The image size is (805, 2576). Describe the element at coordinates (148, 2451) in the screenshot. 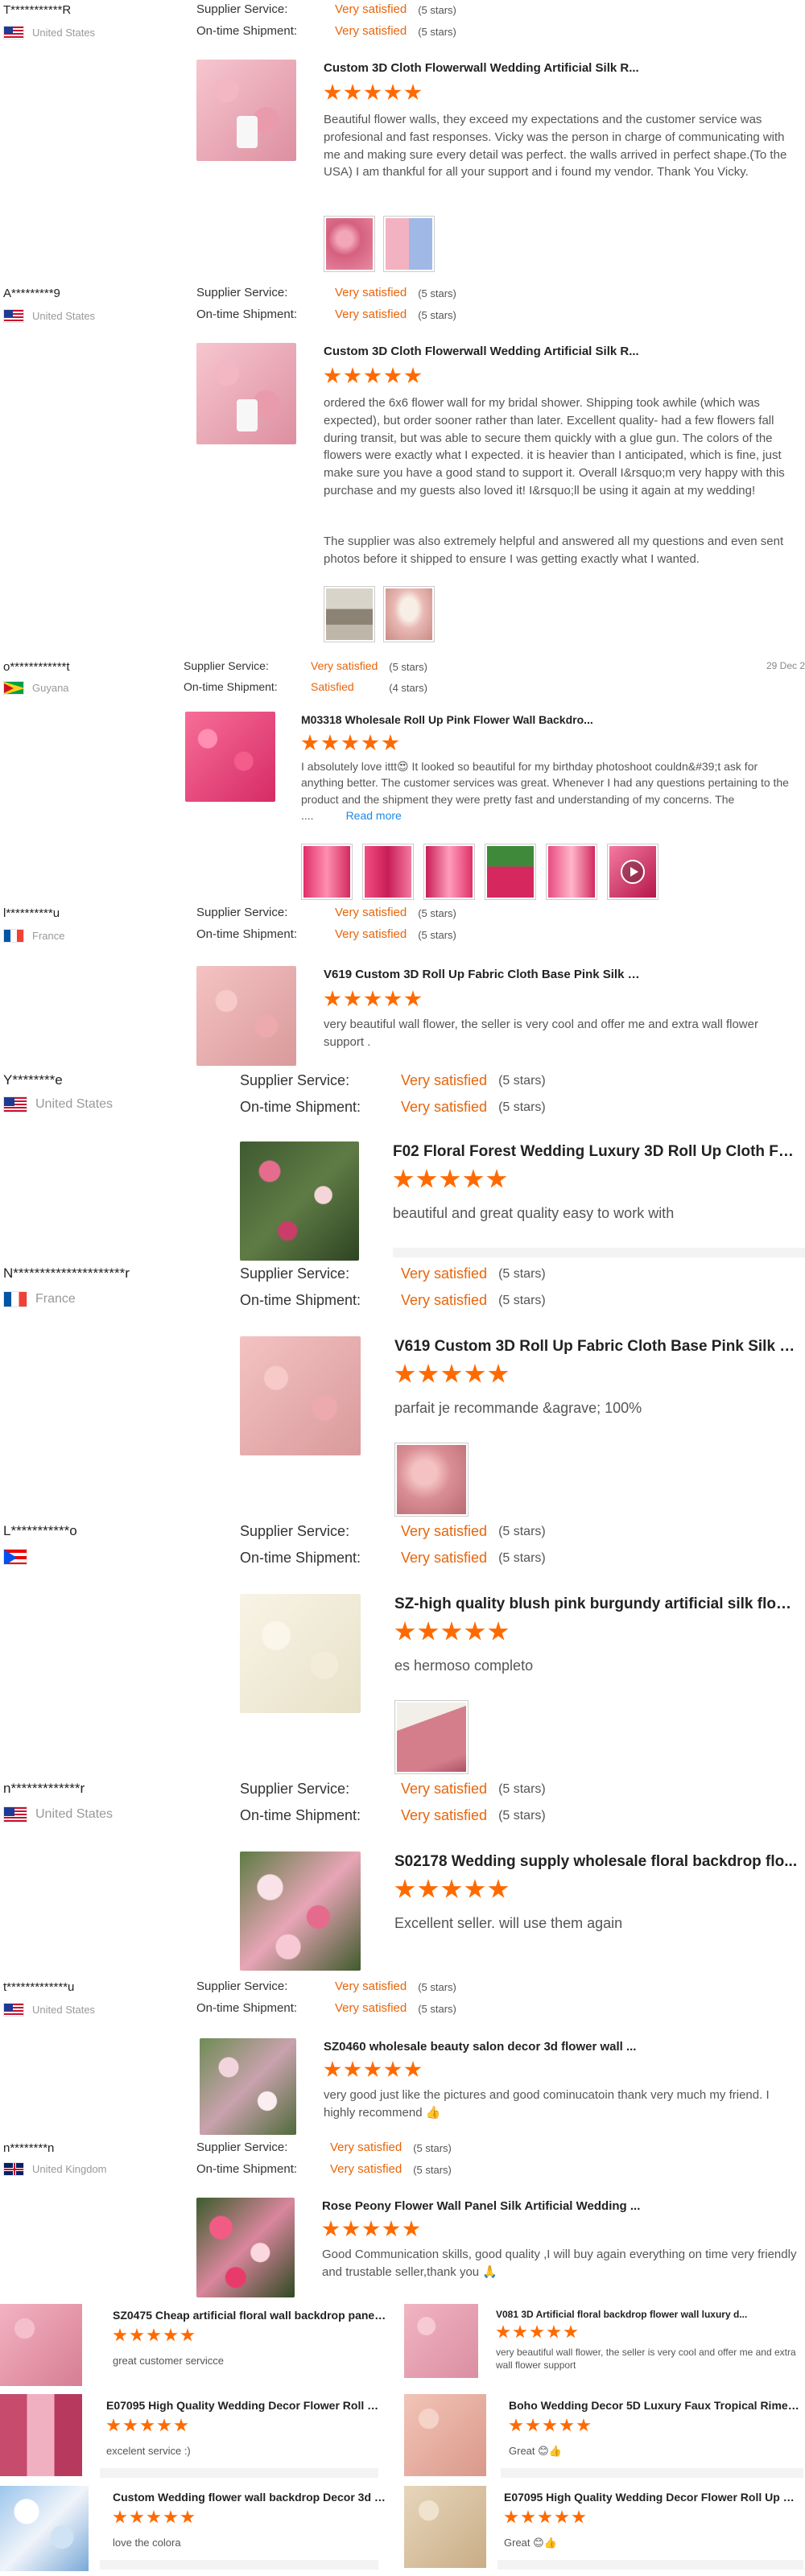

I see `review-text: excelent service :)` at that location.